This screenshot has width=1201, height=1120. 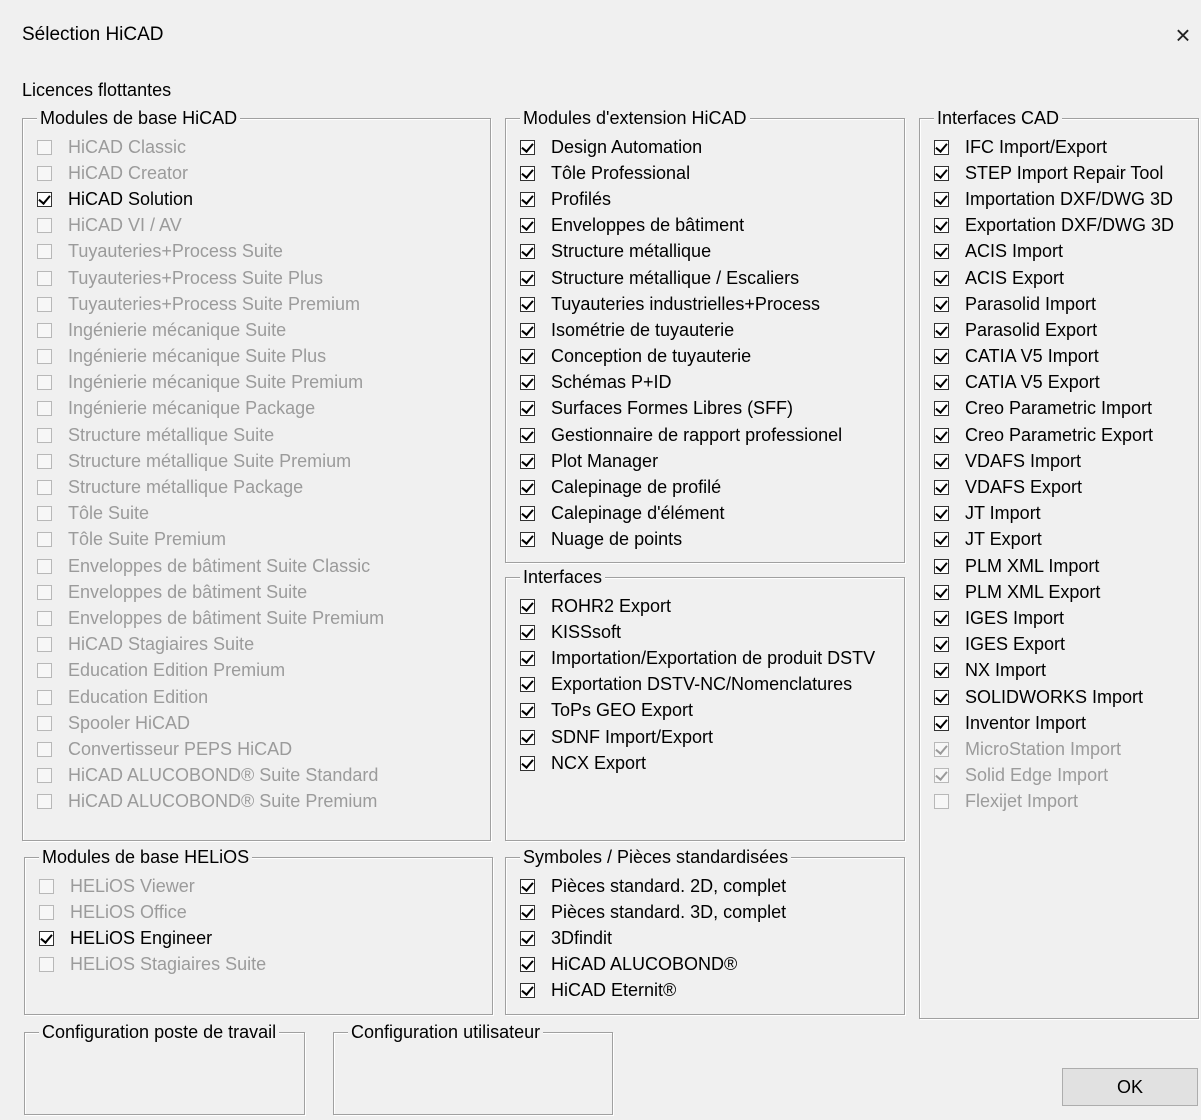 What do you see at coordinates (1054, 566) in the screenshot?
I see `checkbox-item: PLM XML Import` at bounding box center [1054, 566].